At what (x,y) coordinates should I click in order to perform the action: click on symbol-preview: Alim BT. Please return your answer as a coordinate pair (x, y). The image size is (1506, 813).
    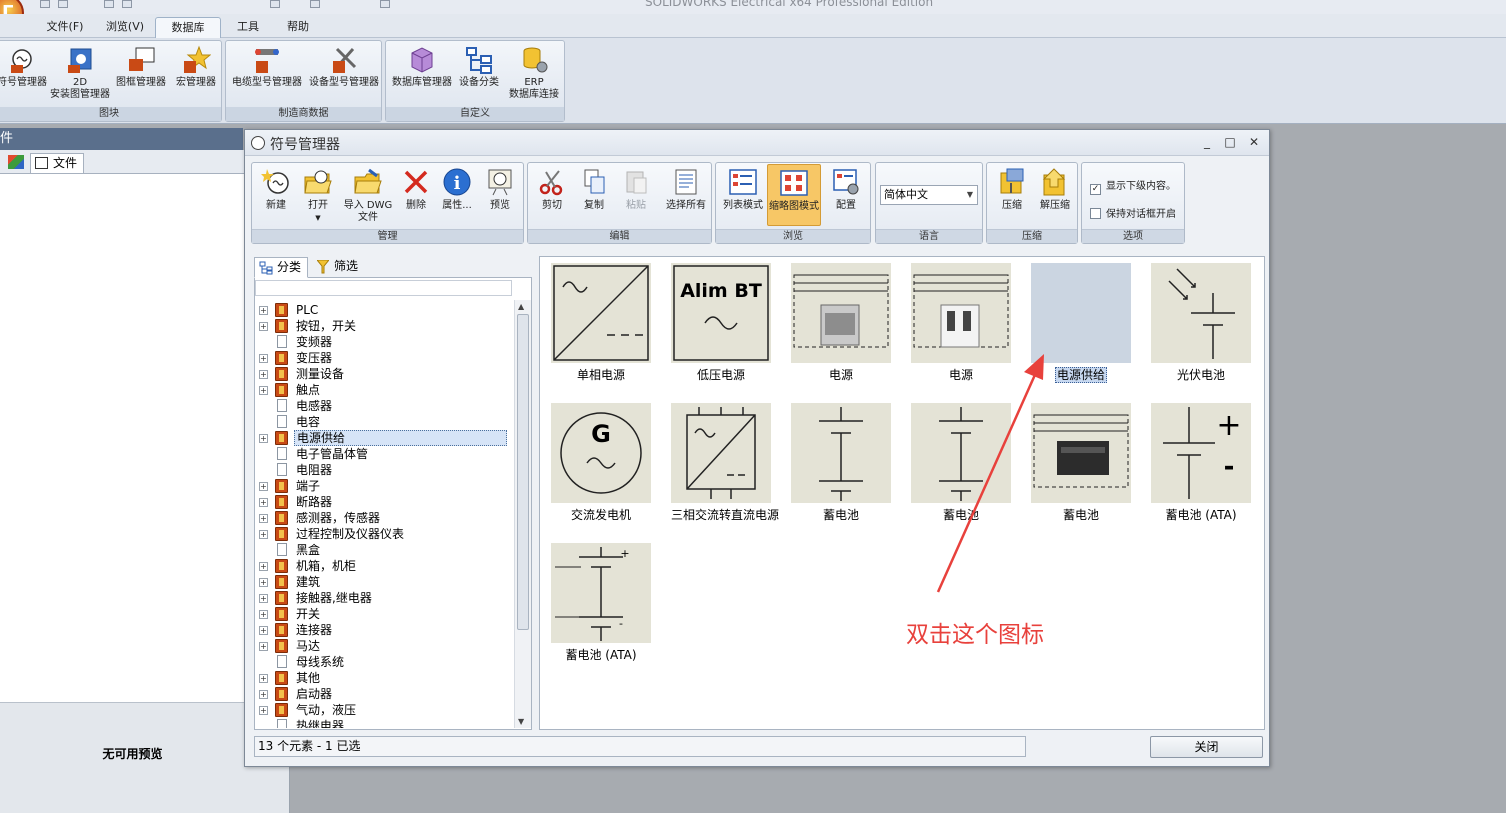
    Looking at the image, I should click on (721, 313).